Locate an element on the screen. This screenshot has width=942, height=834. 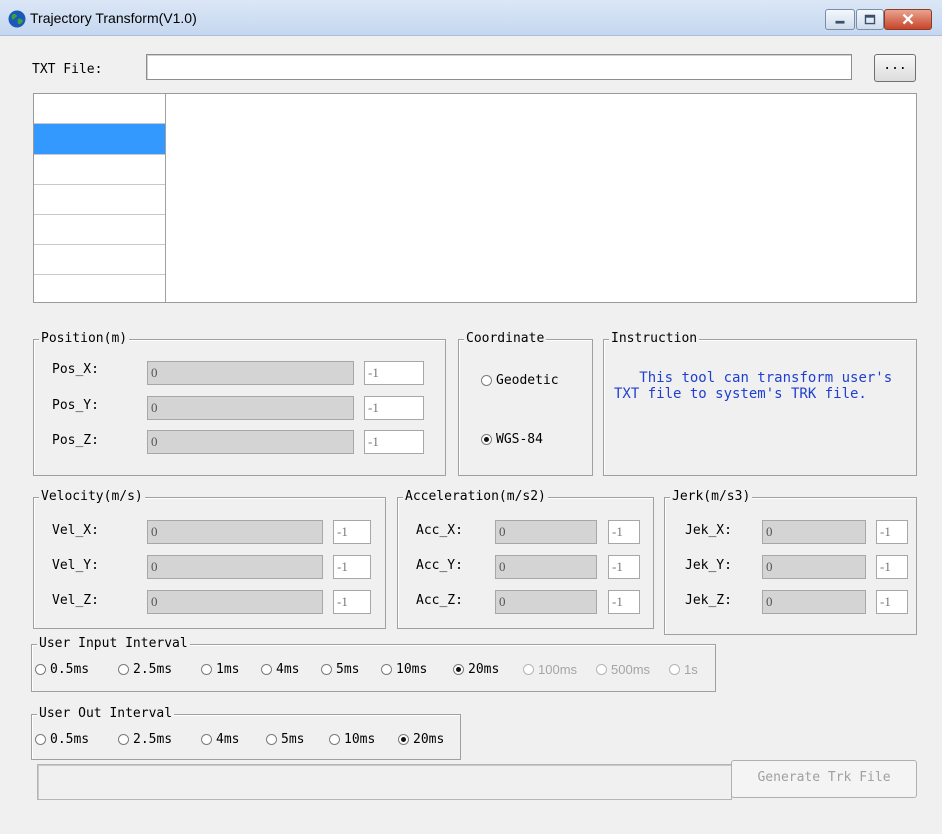
output-interval-radio-2-5ms: 2.5ms is located at coordinates (145, 739).